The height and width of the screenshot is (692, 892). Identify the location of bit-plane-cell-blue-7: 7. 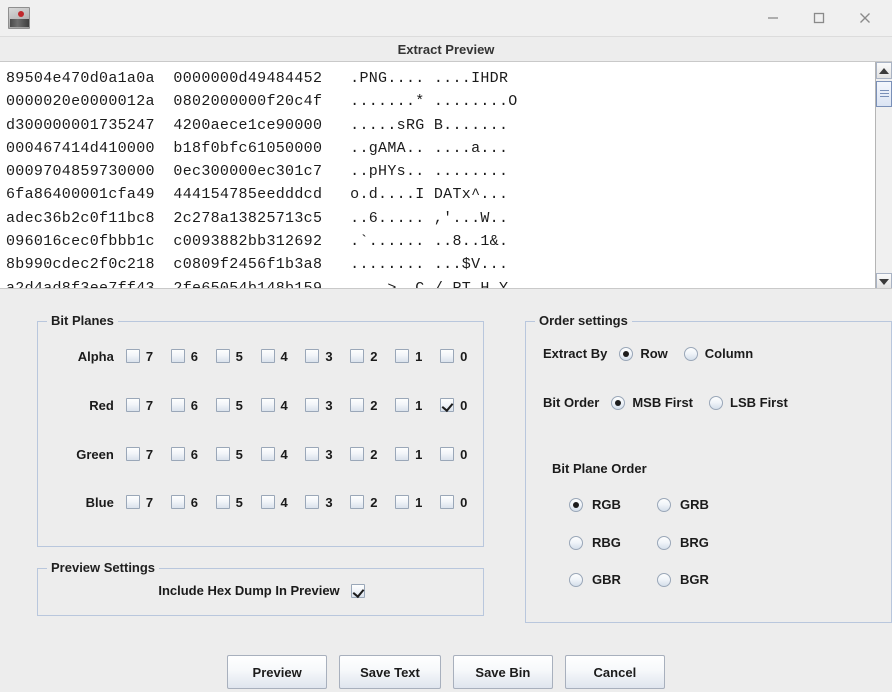
(148, 502).